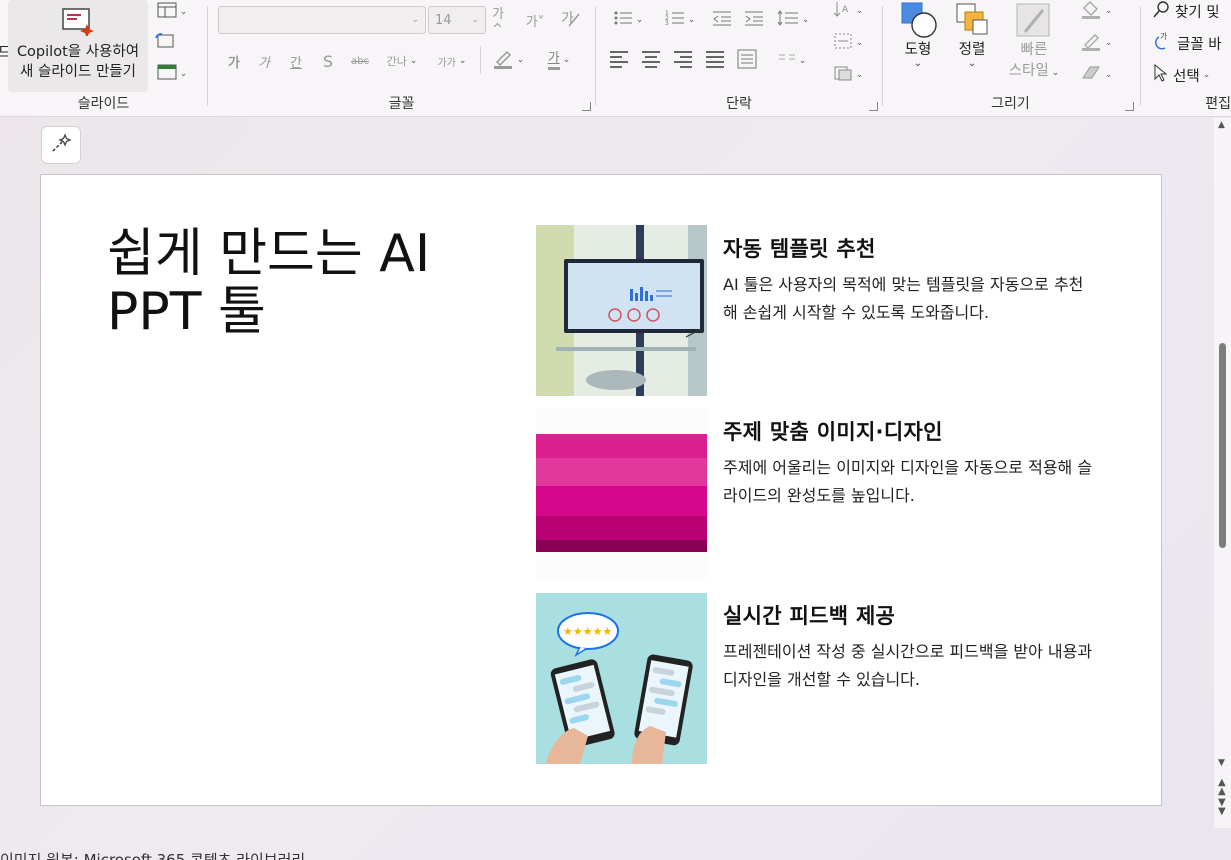 This screenshot has height=860, width=1231. What do you see at coordinates (918, 40) in the screenshot?
I see `shapes-button: 도형 ⌄` at bounding box center [918, 40].